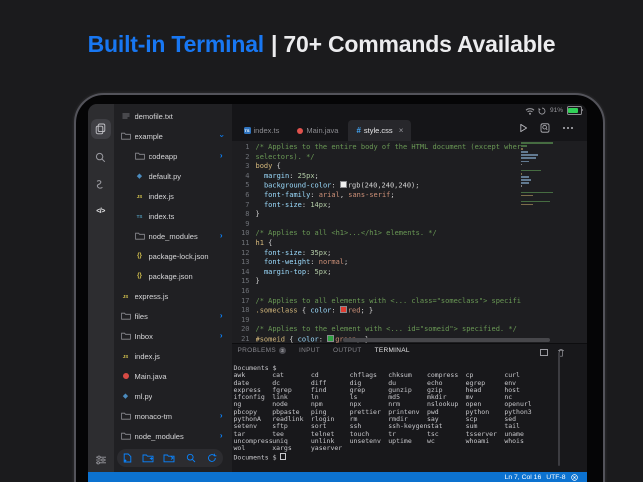 The width and height of the screenshot is (643, 482). Describe the element at coordinates (101, 184) in the screenshot. I see `remote-button` at that location.